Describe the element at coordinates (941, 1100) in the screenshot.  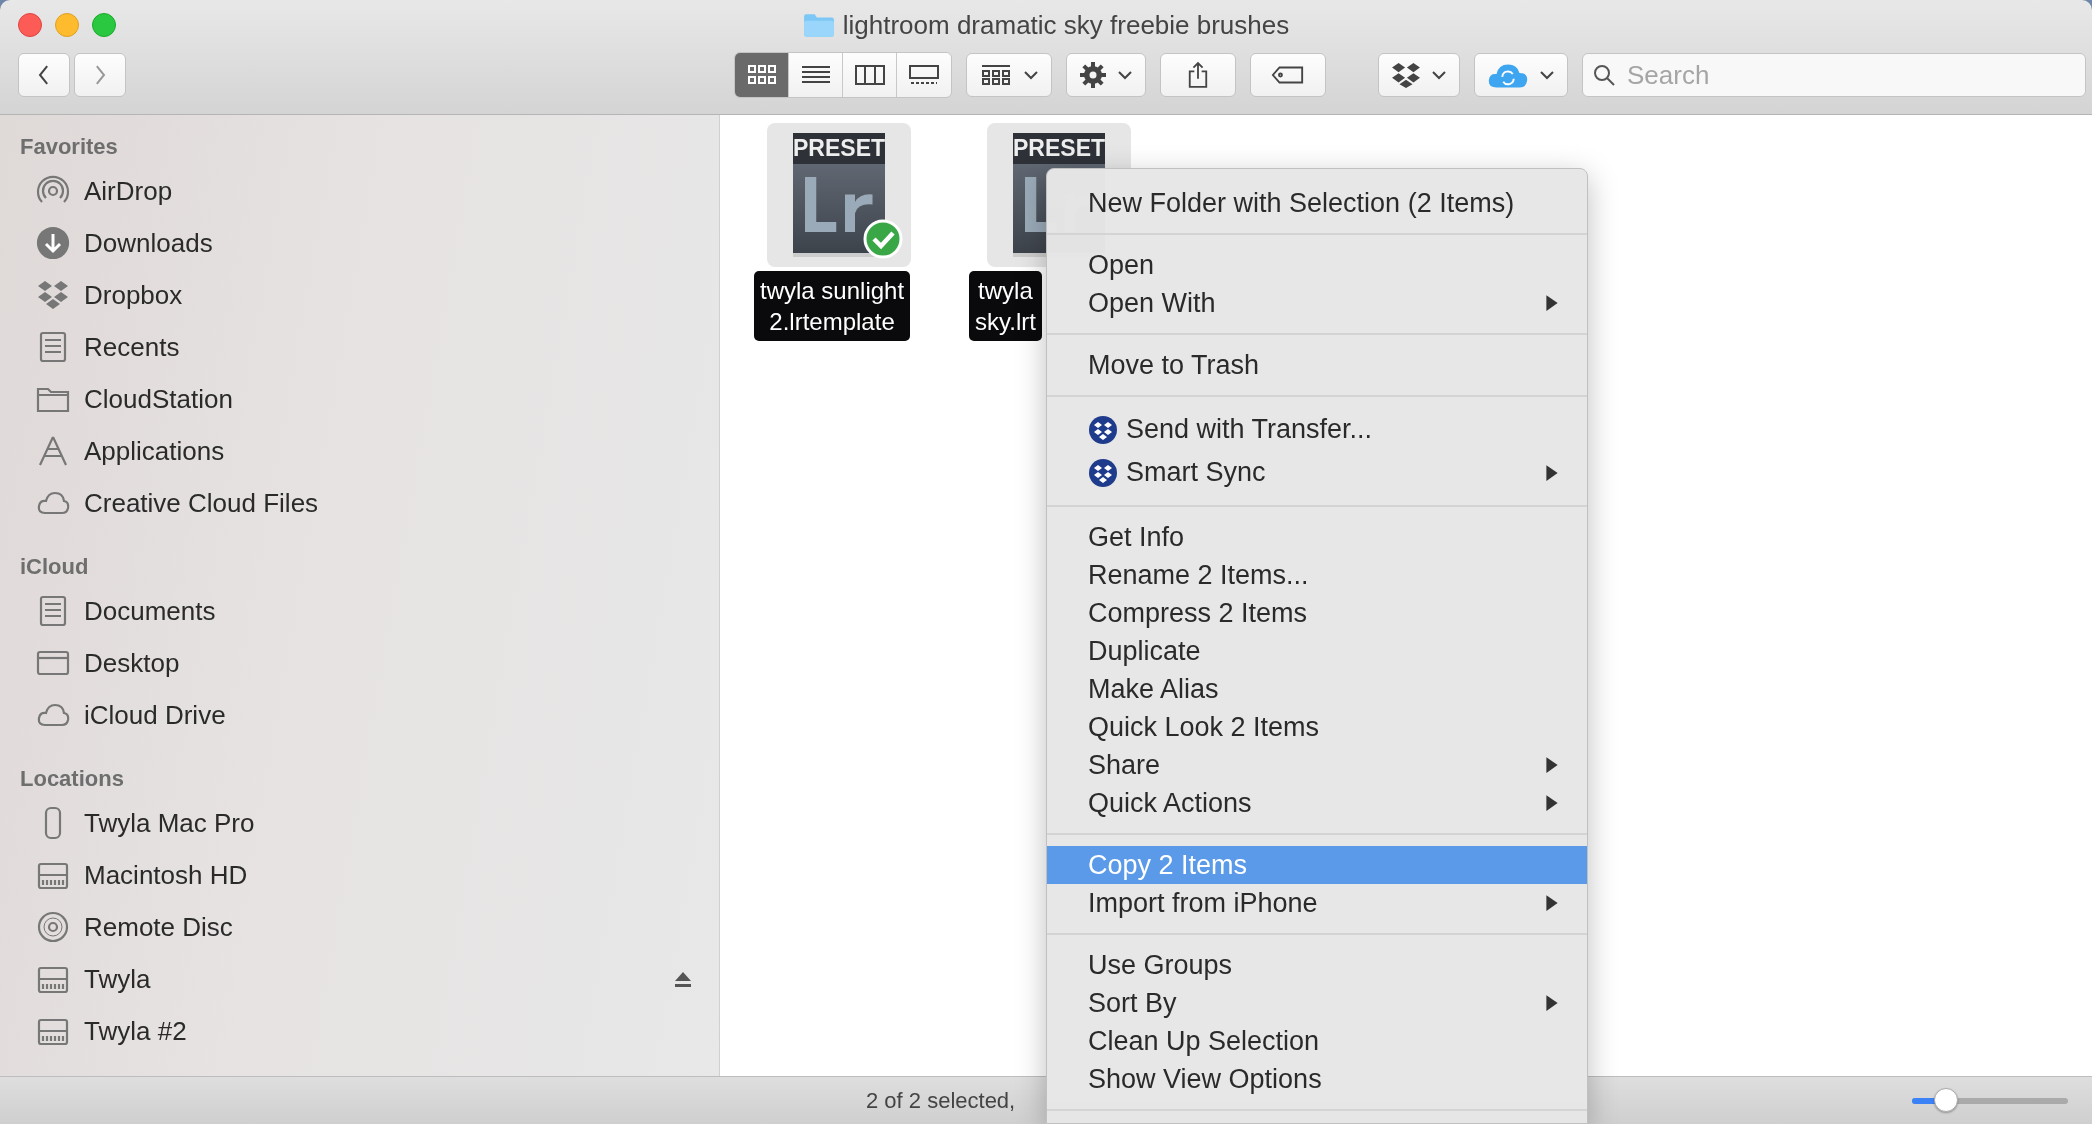
I see `status-text: 2 of 2 selected,` at that location.